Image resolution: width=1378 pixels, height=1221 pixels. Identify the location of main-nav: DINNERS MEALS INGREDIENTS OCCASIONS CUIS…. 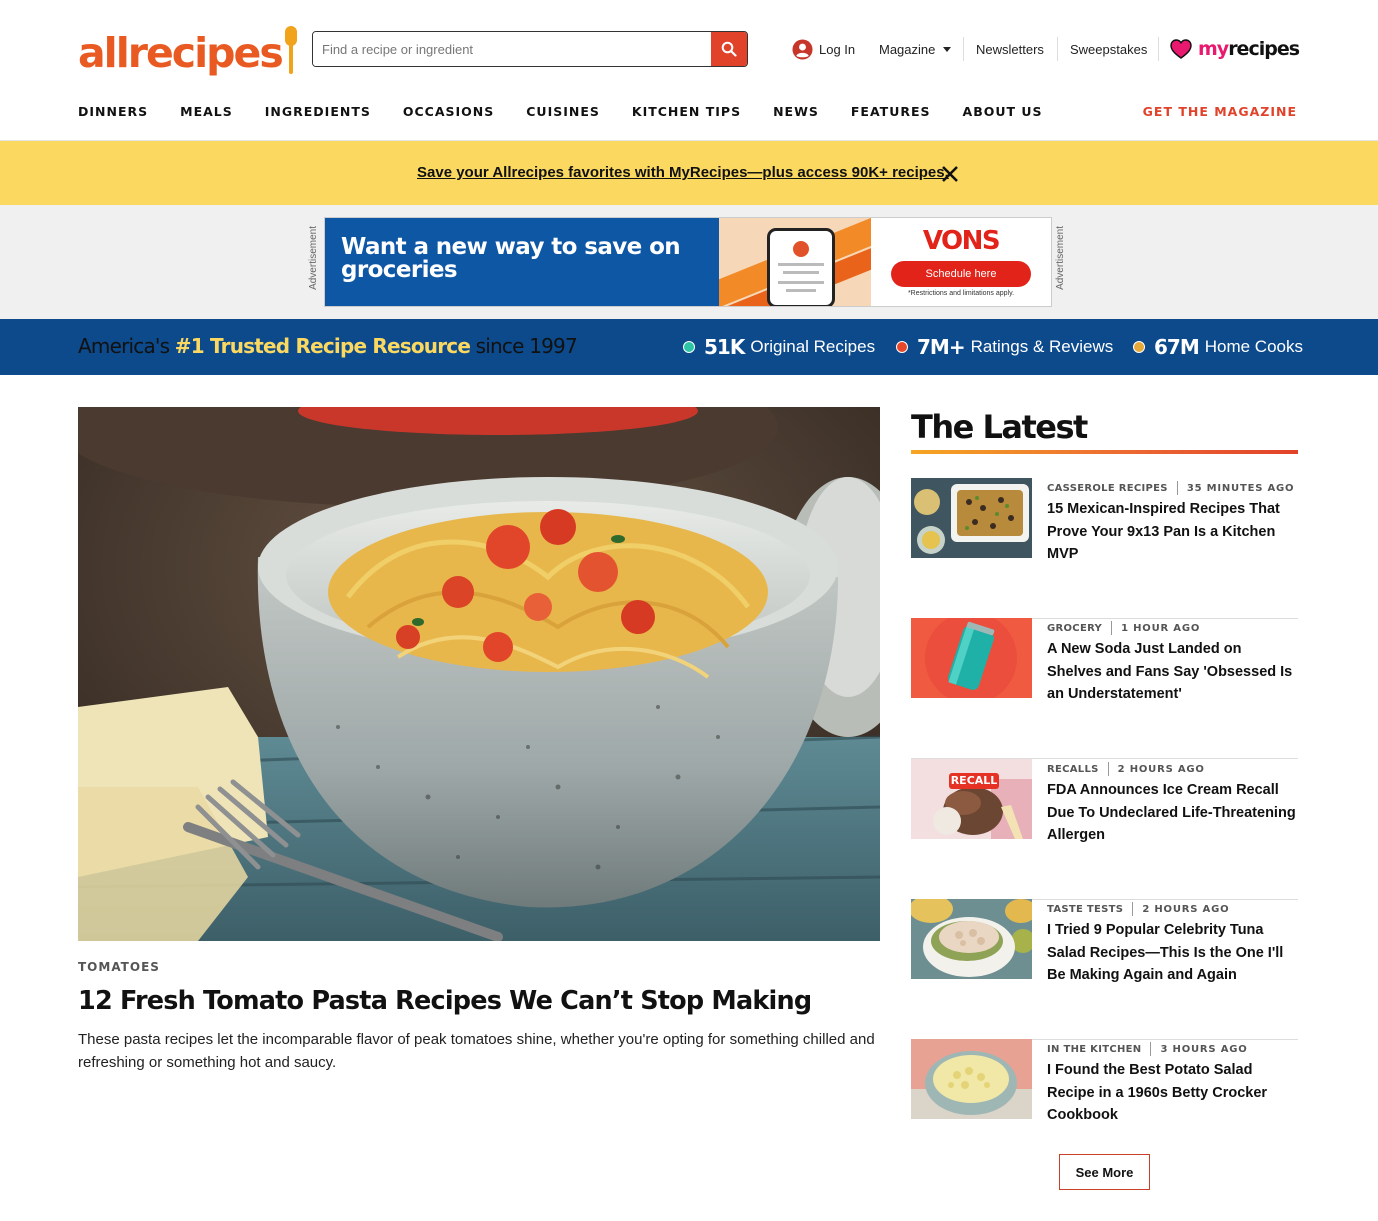
(576, 111).